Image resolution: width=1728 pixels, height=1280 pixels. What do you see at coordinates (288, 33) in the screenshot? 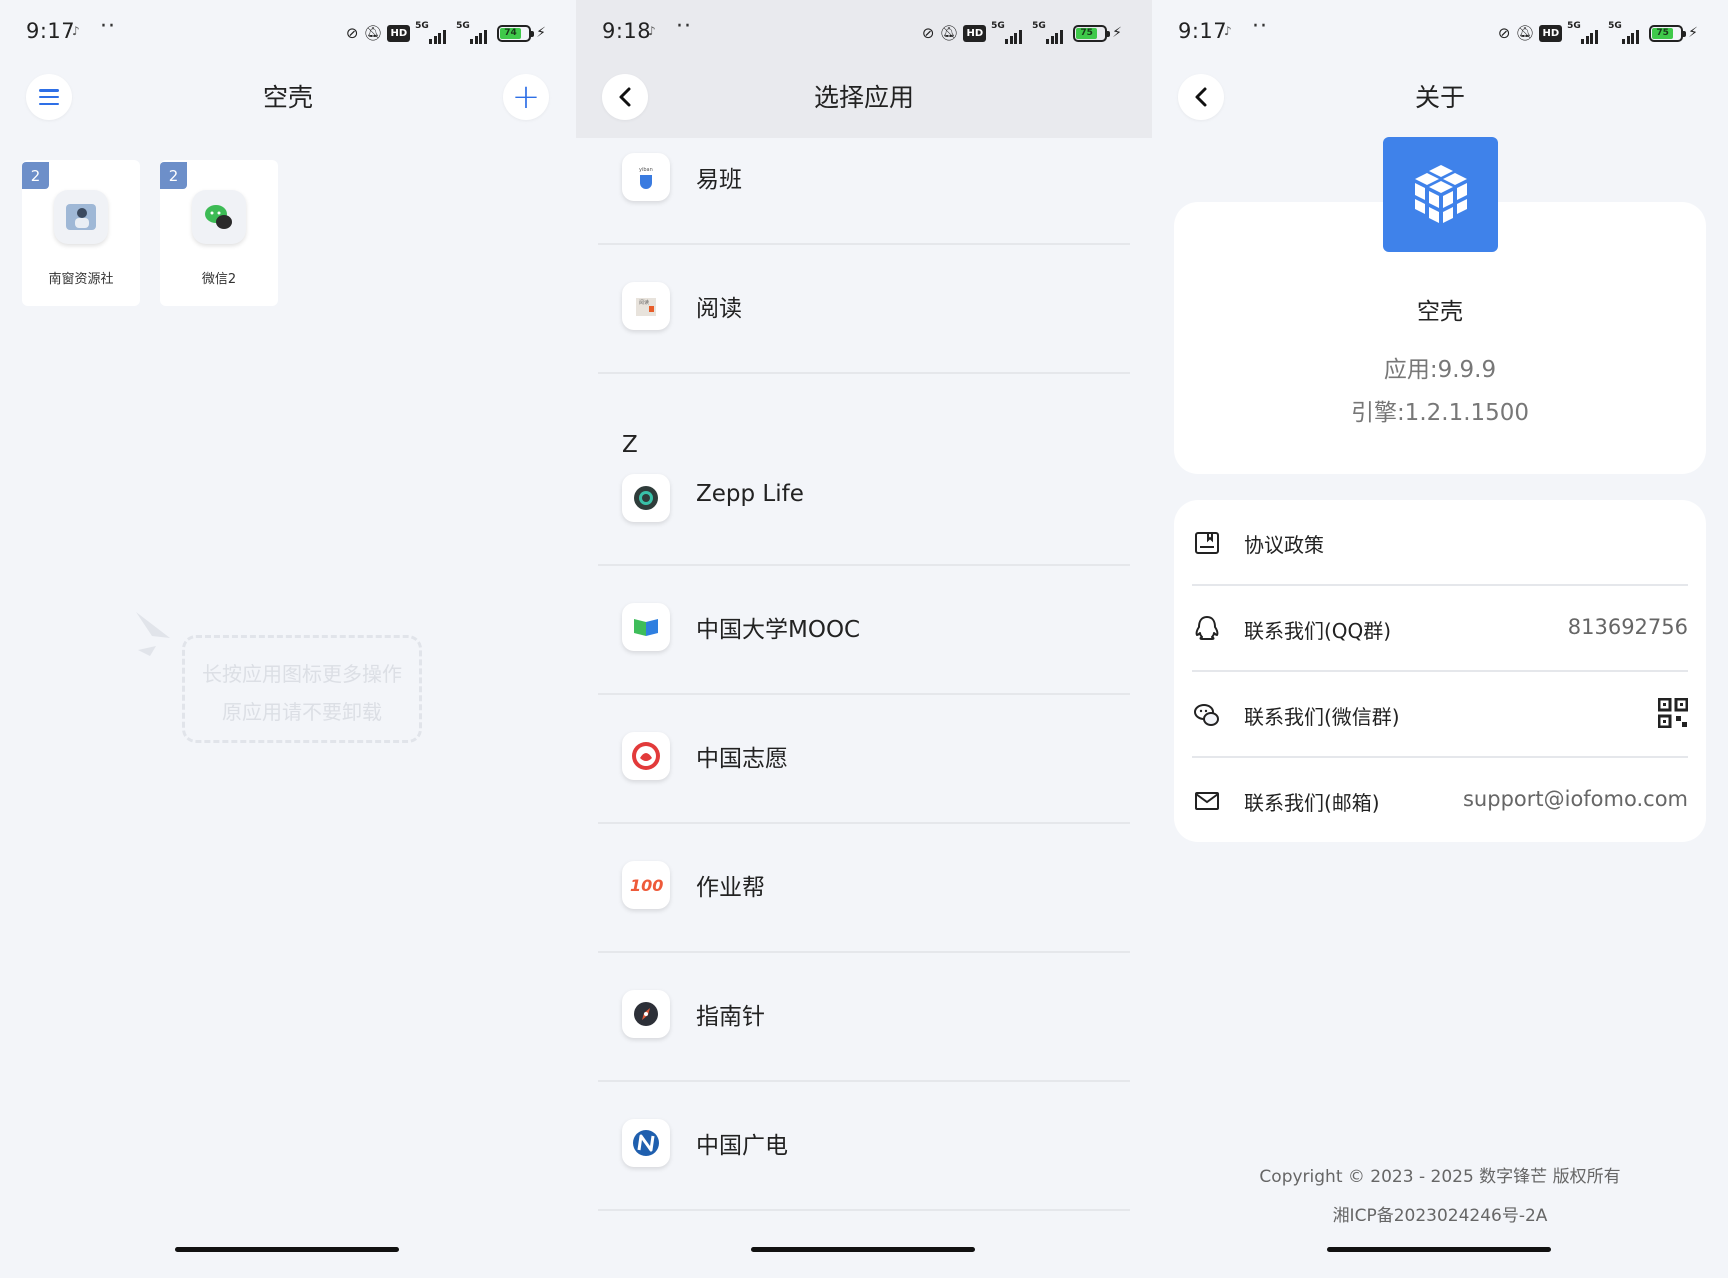
I see `status-bar: 9:17 ♪ ·· ⊘ 🔕︎ HD 5G 5G 74 ⚡︎` at bounding box center [288, 33].